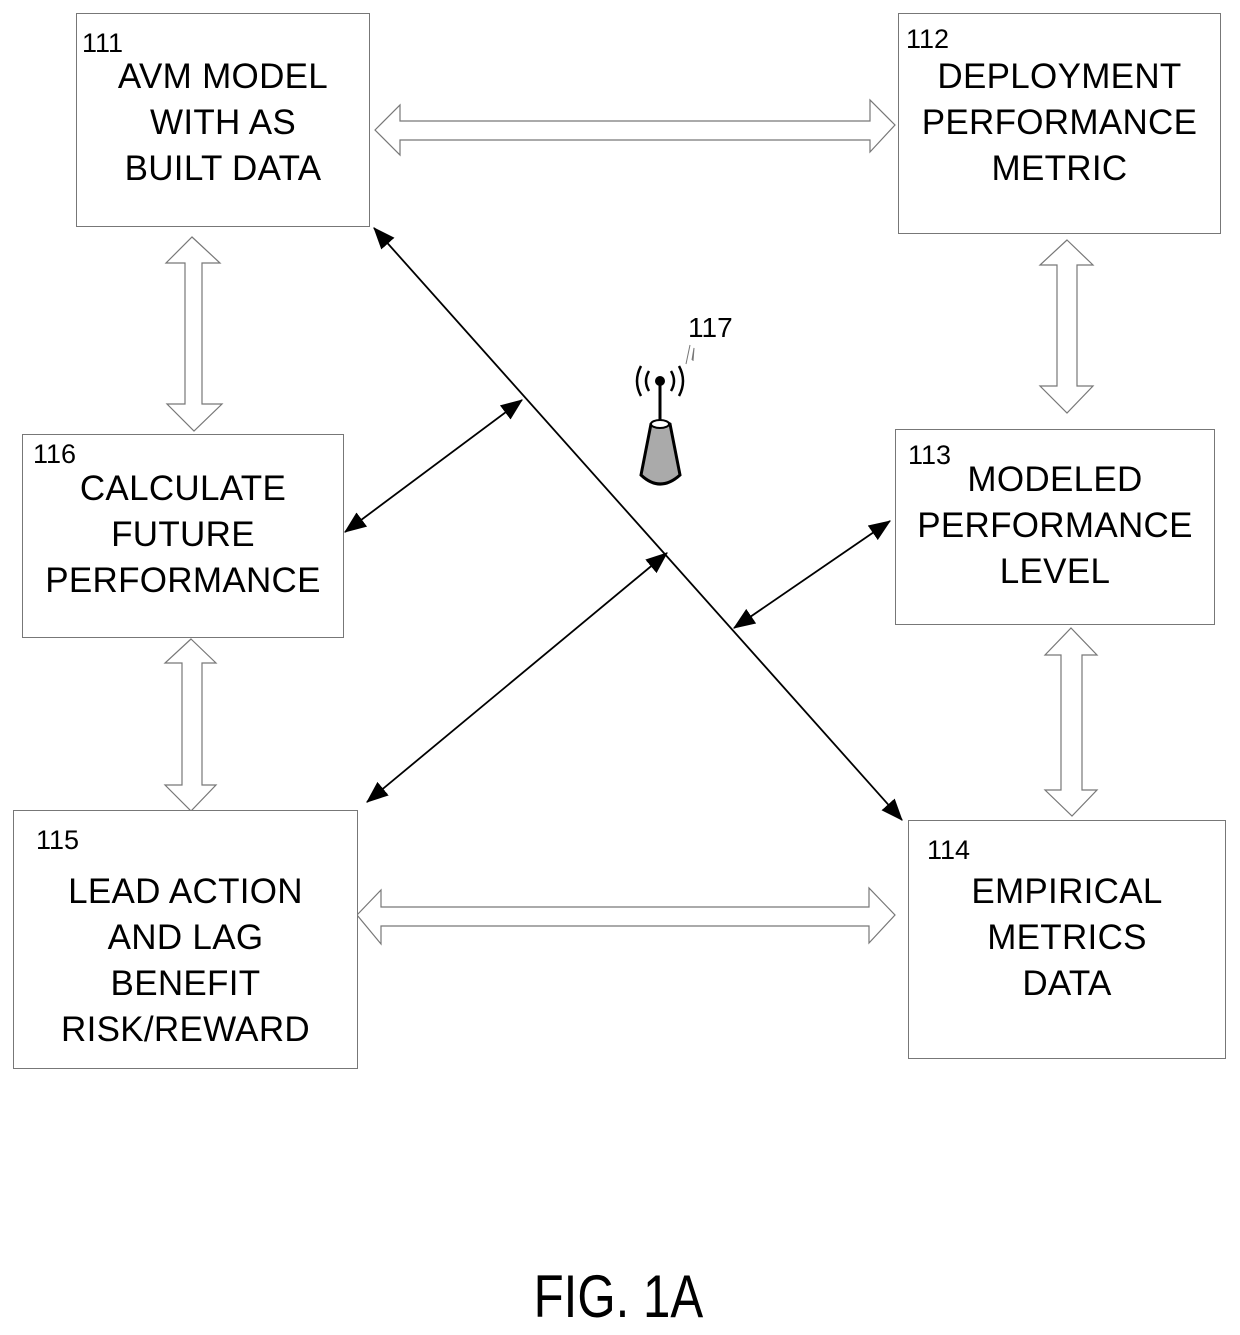 The height and width of the screenshot is (1335, 1240). I want to click on node-113-label: MODELED PERFORMANCE LEVEL, so click(1055, 525).